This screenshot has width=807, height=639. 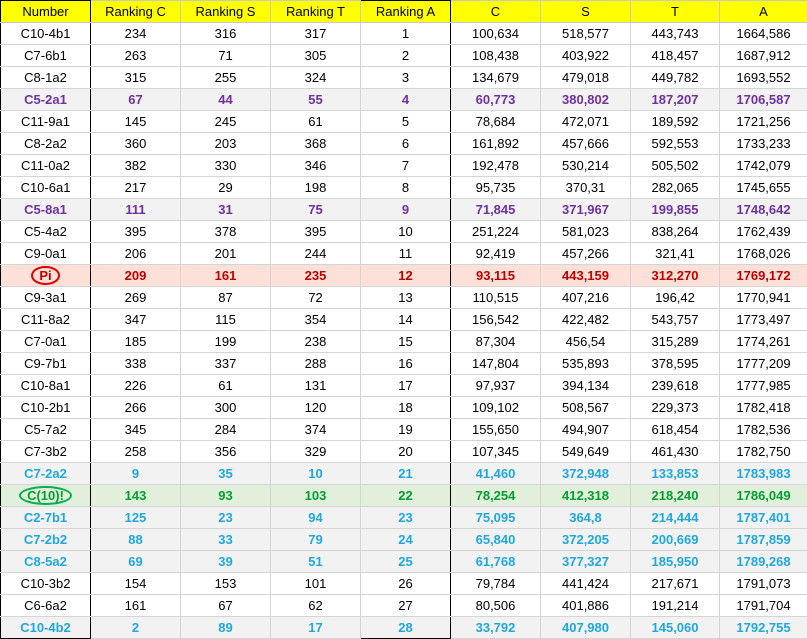 I want to click on cell-t: 418,457, so click(x=675, y=56).